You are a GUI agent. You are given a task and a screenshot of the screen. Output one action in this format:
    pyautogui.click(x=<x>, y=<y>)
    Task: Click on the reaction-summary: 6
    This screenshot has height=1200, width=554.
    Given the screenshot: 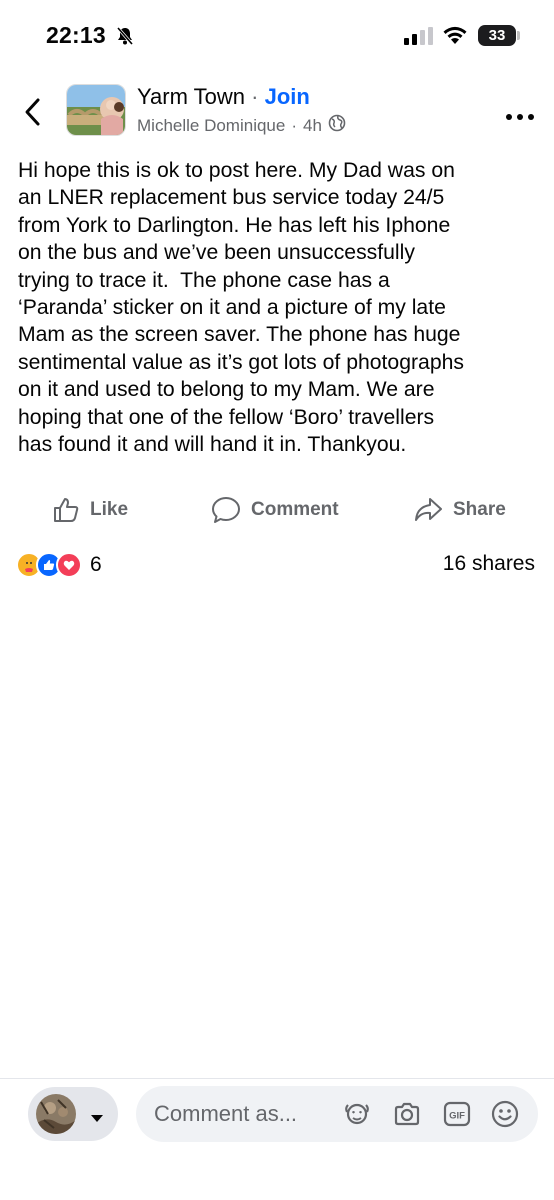 What is the action you would take?
    pyautogui.click(x=59, y=565)
    